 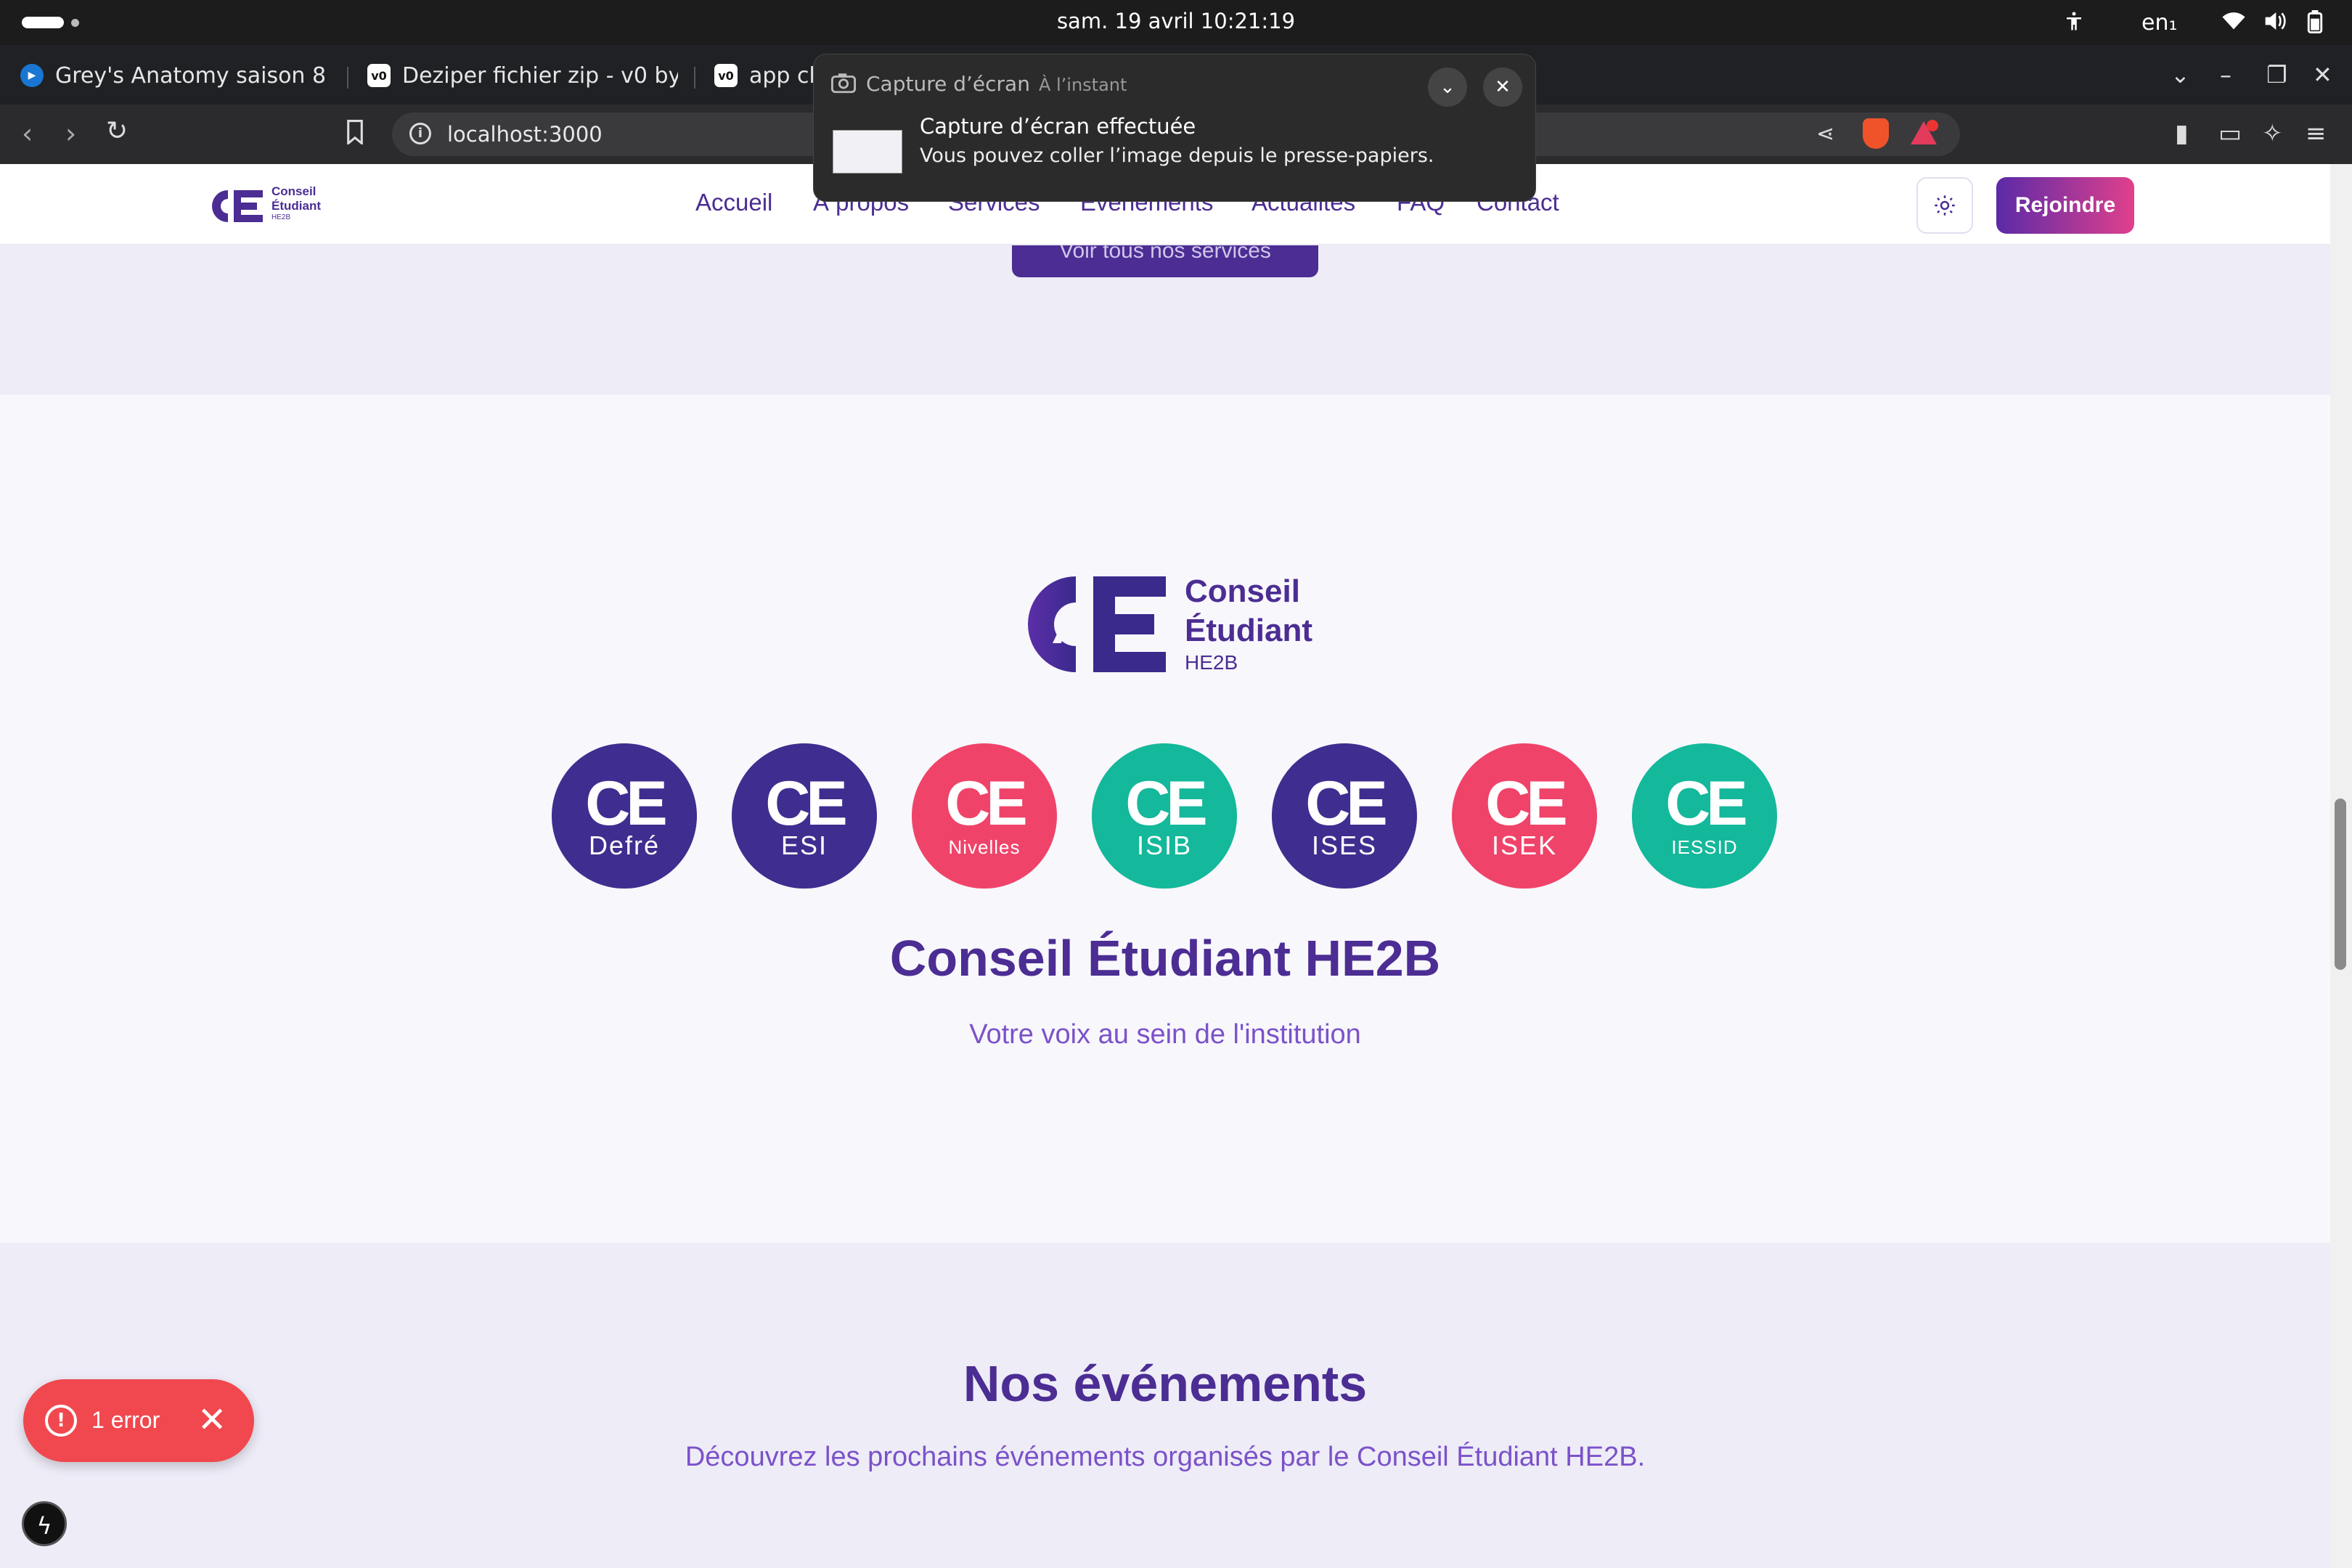 What do you see at coordinates (2317, 134) in the screenshot?
I see `menu-icon: ≡` at bounding box center [2317, 134].